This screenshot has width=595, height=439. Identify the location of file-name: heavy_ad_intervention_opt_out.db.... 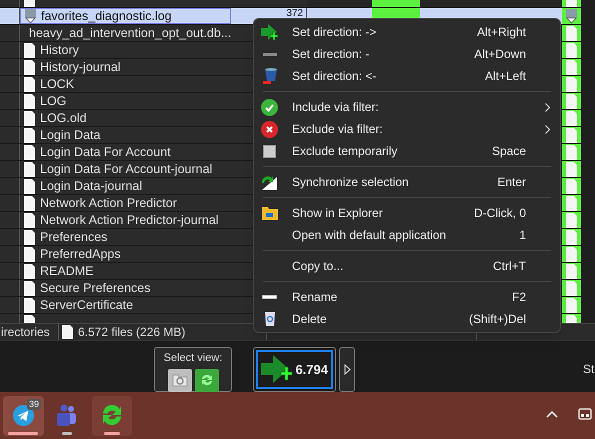
(130, 33).